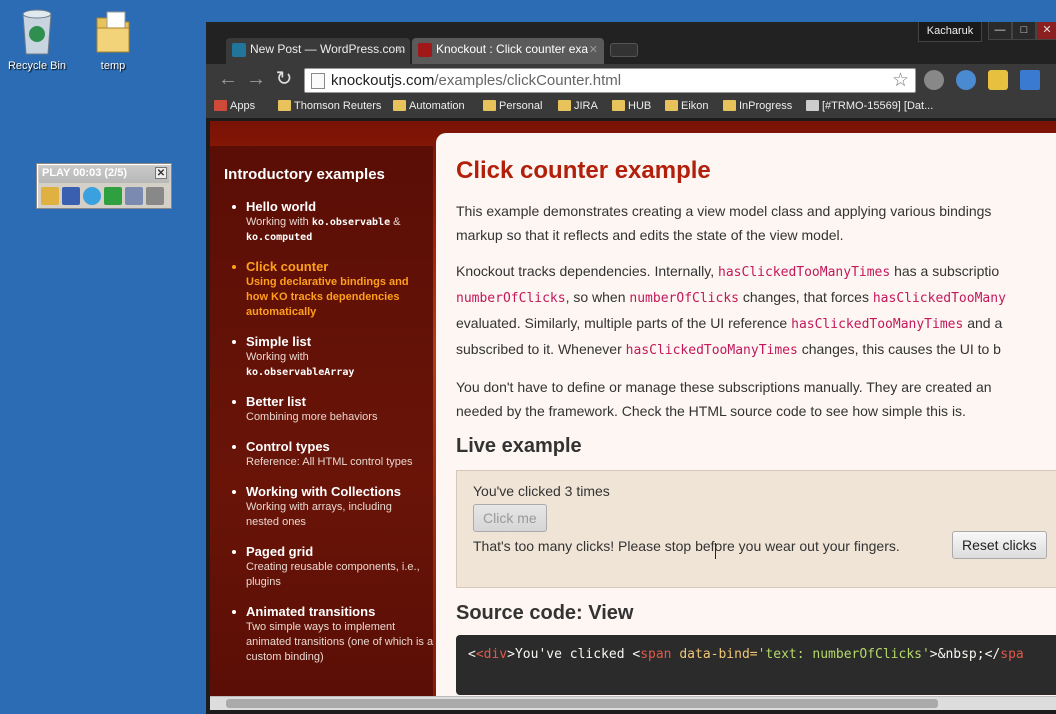 The image size is (1056, 714). I want to click on maximize-icon: □, so click(1024, 31).